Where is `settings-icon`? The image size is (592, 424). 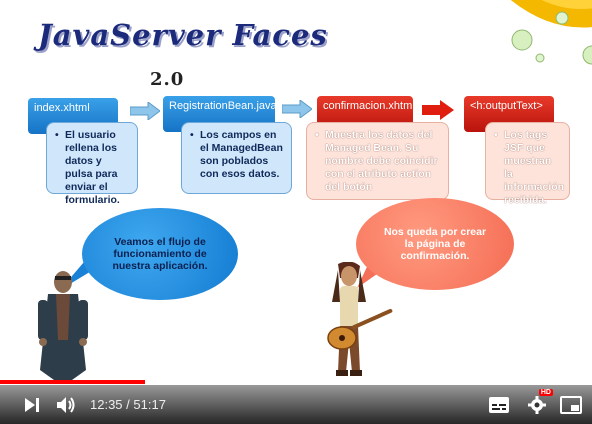 settings-icon is located at coordinates (537, 405).